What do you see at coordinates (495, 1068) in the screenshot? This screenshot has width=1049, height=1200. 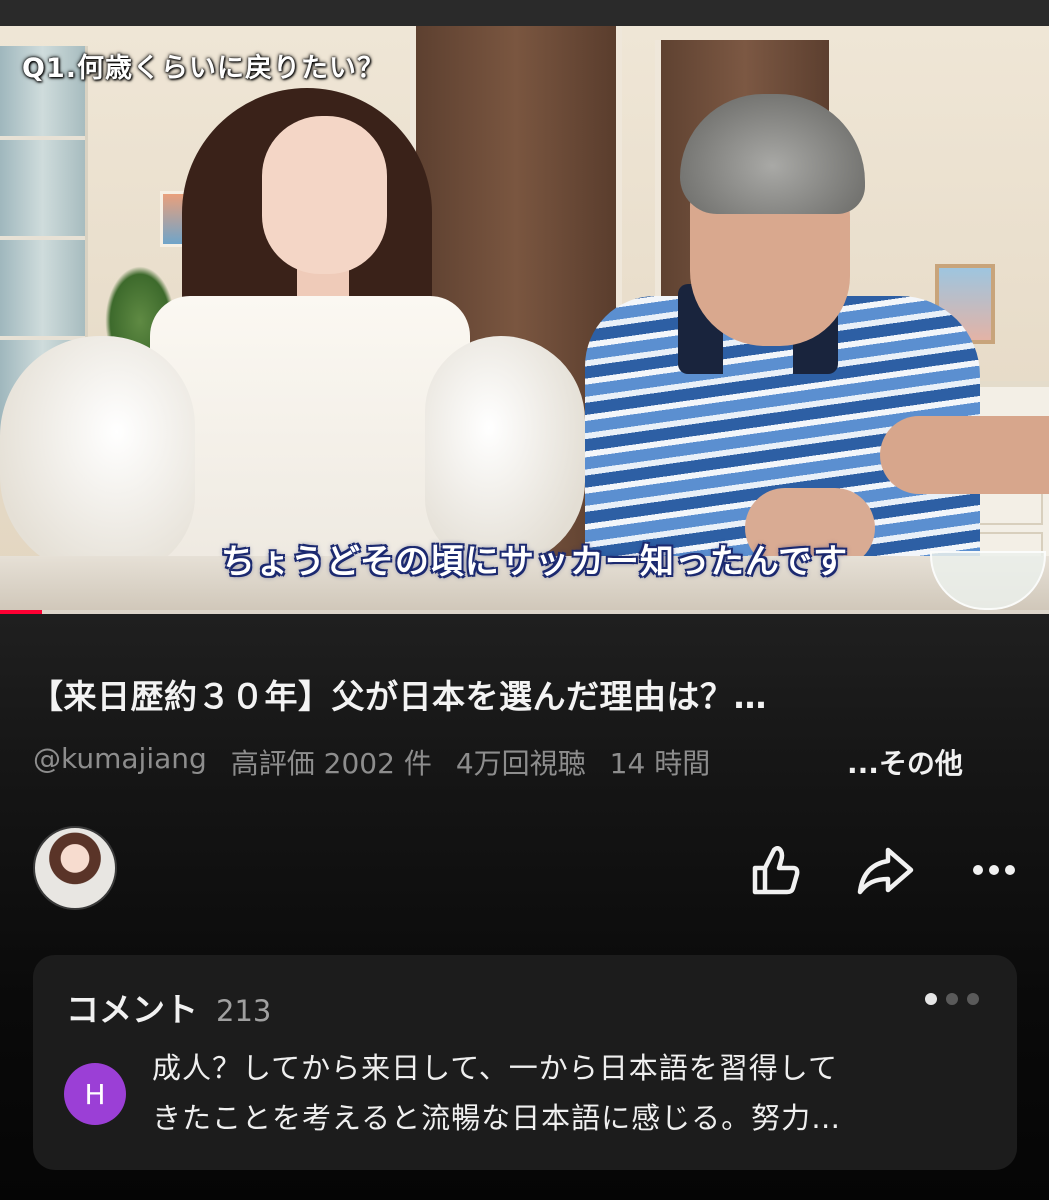 I see `top-comment-line: 成人？してから来日して、一から日本語を習得して` at bounding box center [495, 1068].